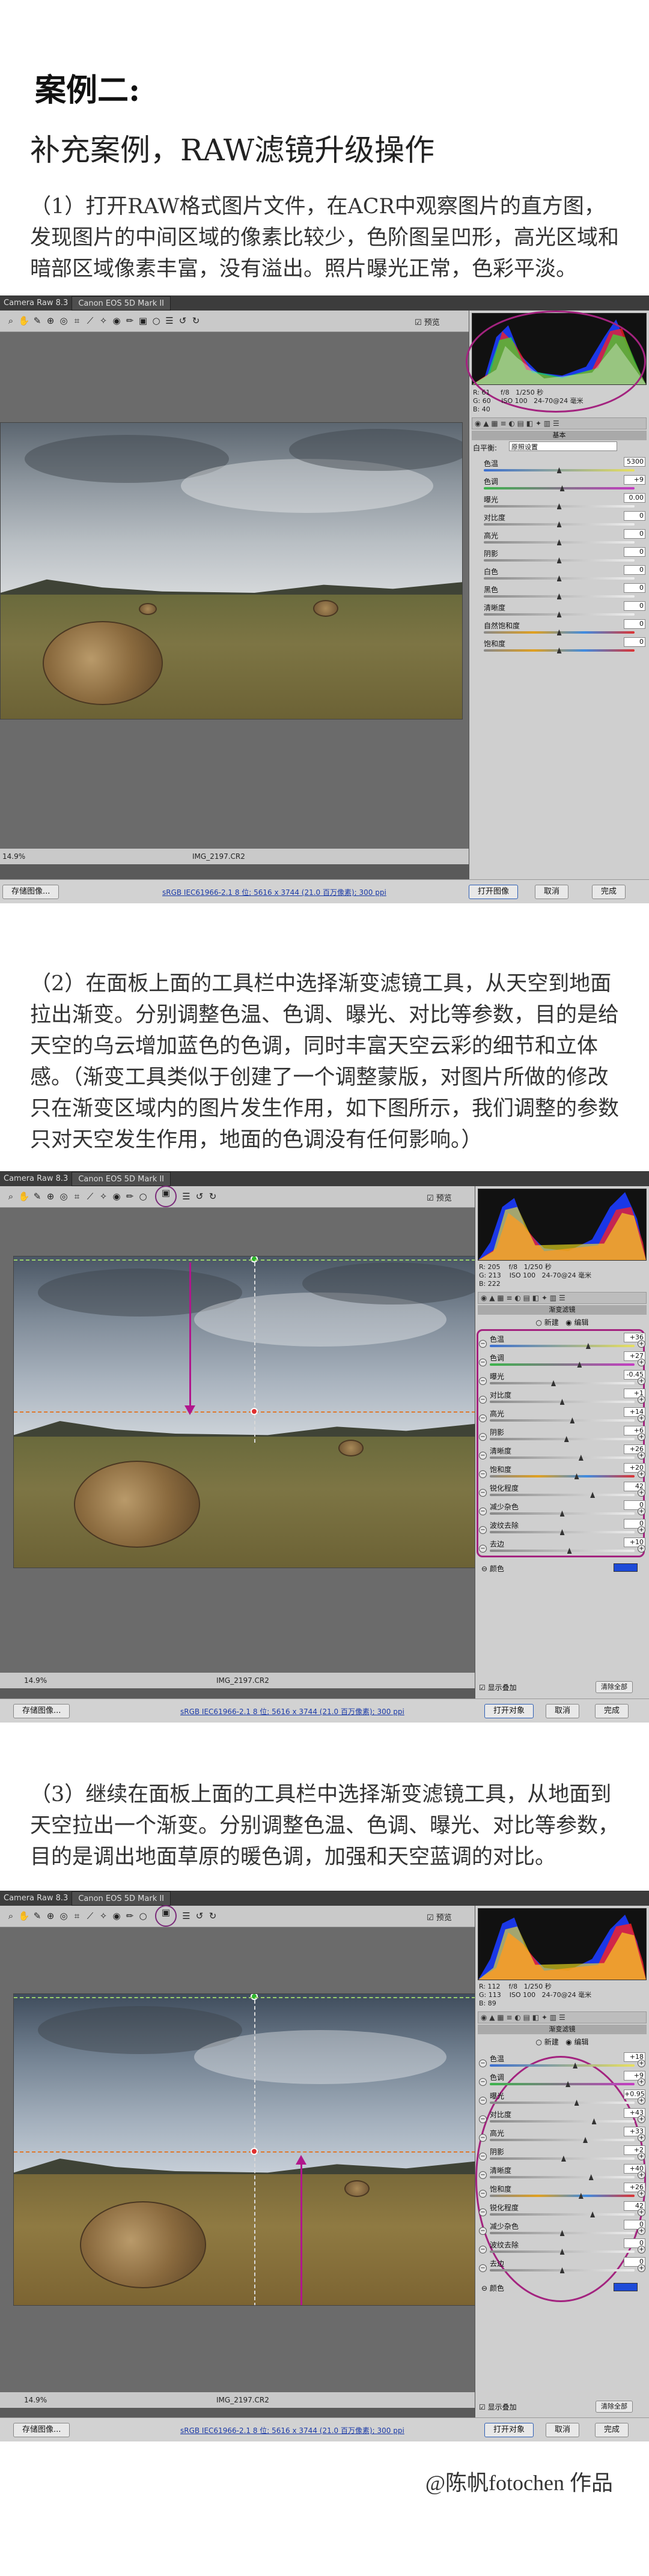 This screenshot has height=2576, width=649. What do you see at coordinates (559, 628) in the screenshot?
I see `slider-row: 自然饱和度 0` at bounding box center [559, 628].